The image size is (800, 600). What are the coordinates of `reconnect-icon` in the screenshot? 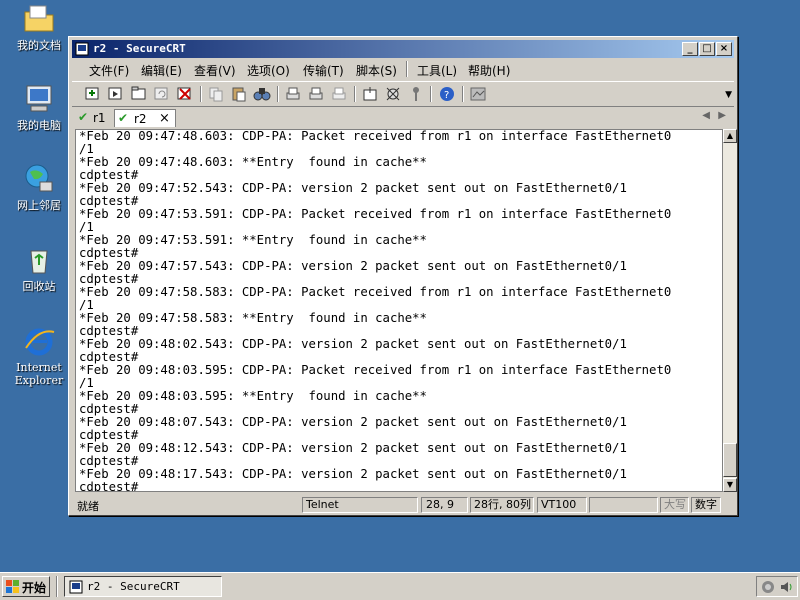 It's located at (162, 94).